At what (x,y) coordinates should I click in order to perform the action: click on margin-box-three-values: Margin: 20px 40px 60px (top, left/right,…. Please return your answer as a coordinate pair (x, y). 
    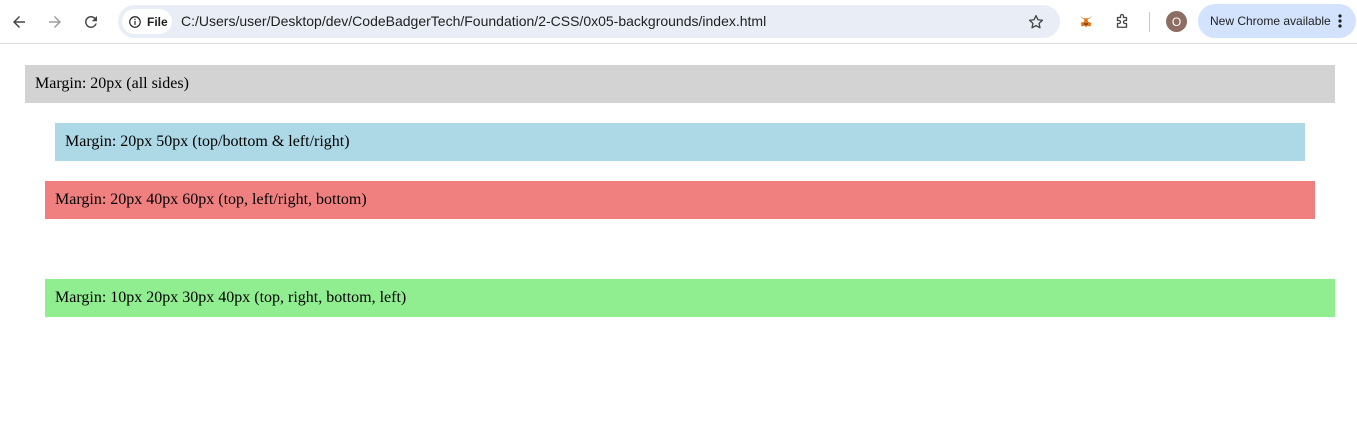
    Looking at the image, I should click on (680, 200).